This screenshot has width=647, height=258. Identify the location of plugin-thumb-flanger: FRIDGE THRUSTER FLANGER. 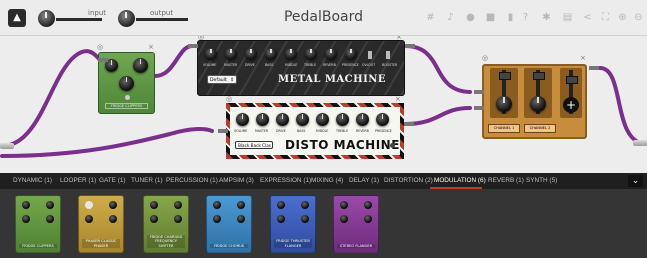
(293, 224).